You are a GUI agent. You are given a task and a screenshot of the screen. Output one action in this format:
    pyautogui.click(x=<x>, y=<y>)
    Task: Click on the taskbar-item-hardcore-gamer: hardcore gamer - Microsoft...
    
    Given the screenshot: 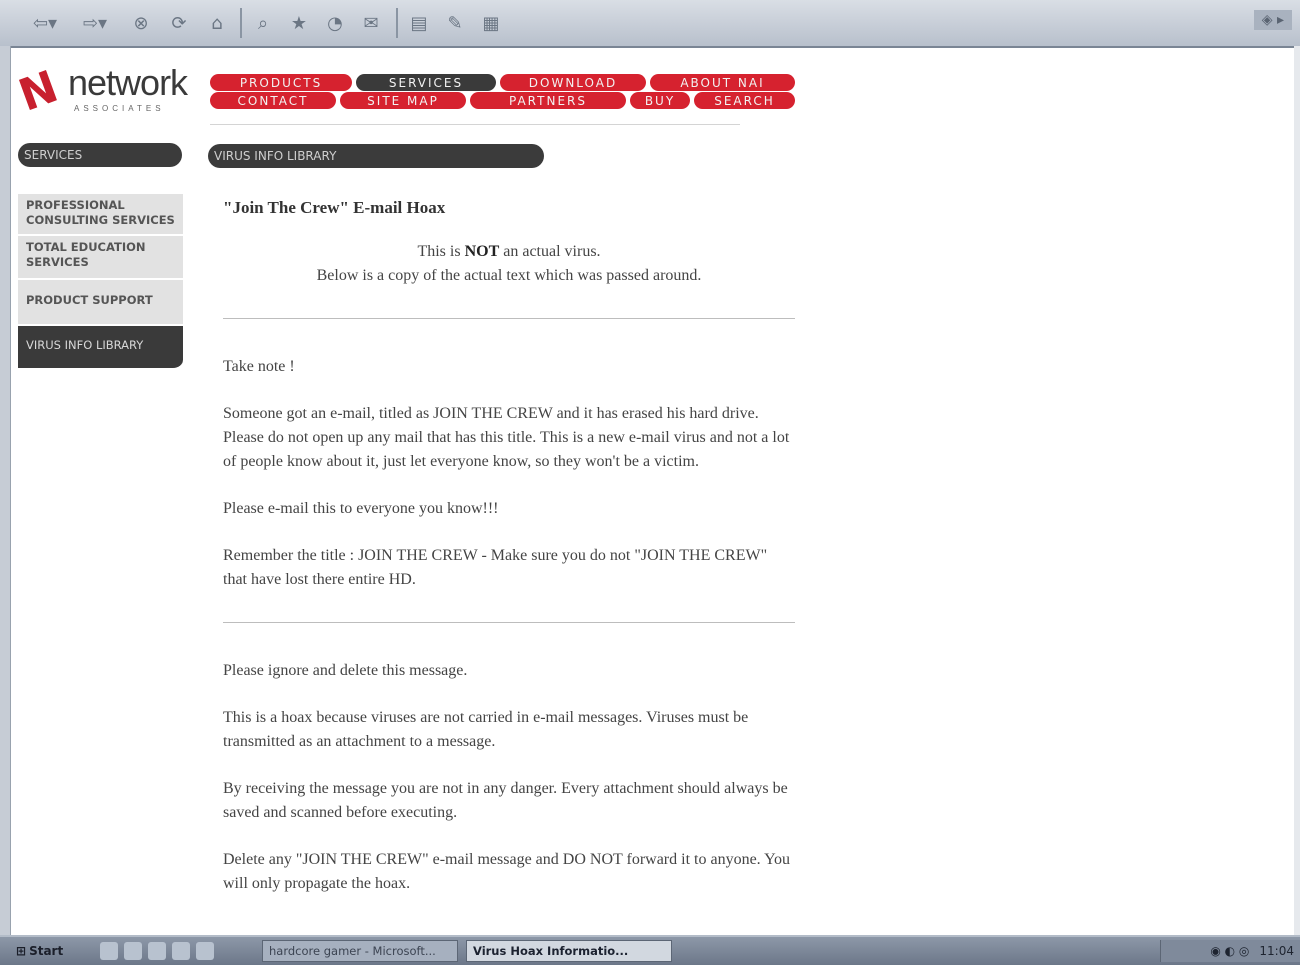 What is the action you would take?
    pyautogui.click(x=360, y=951)
    